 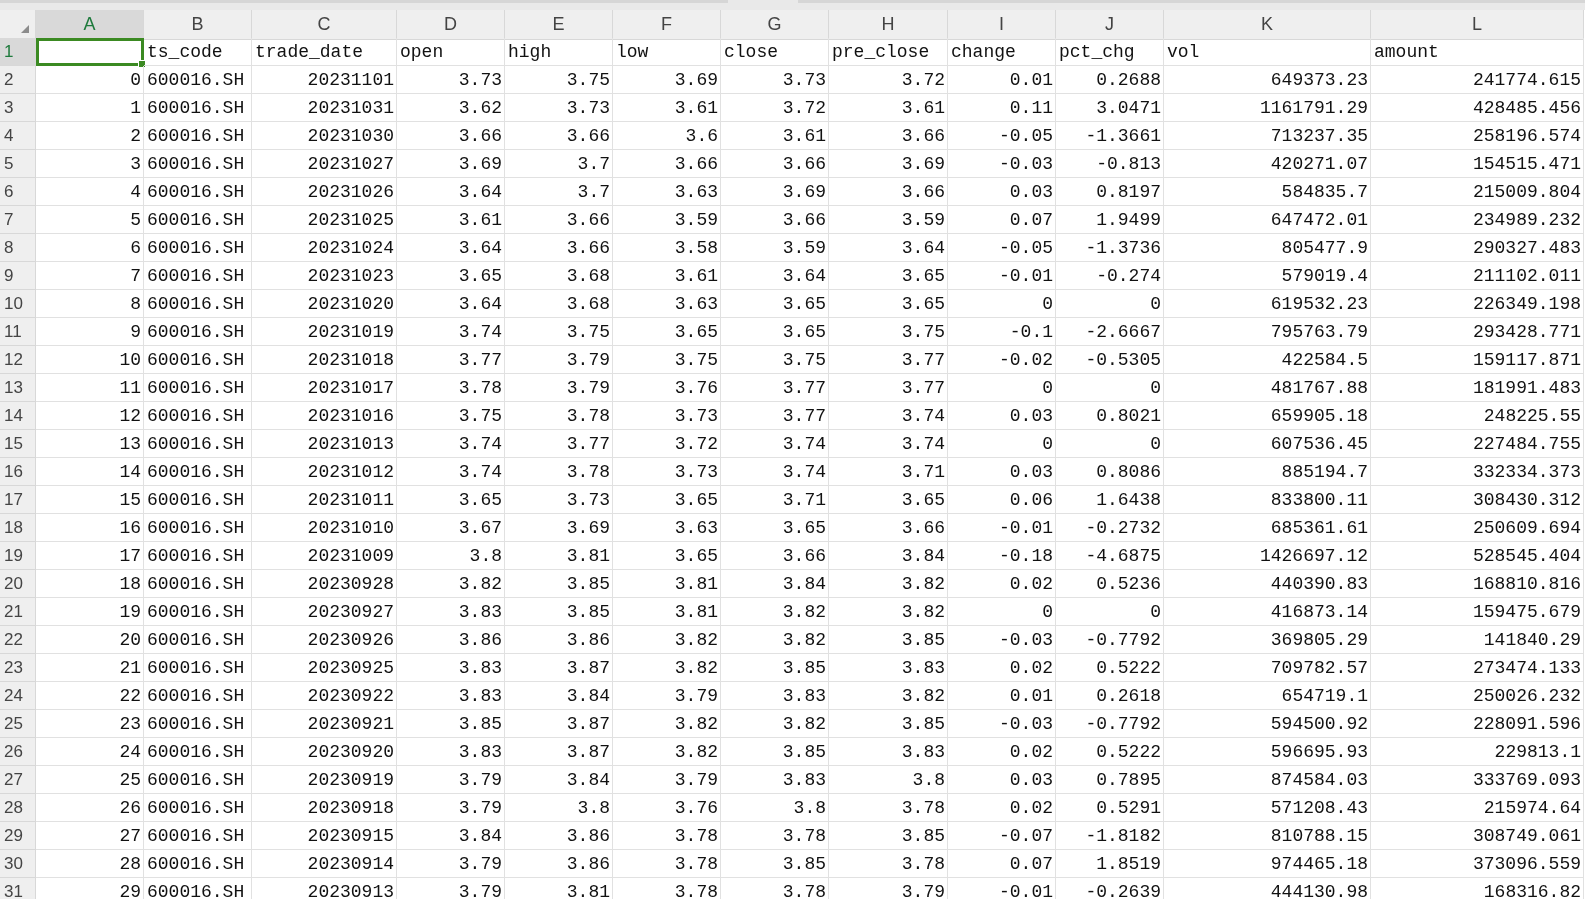 I want to click on table-cell: 3.8, so click(x=775, y=808).